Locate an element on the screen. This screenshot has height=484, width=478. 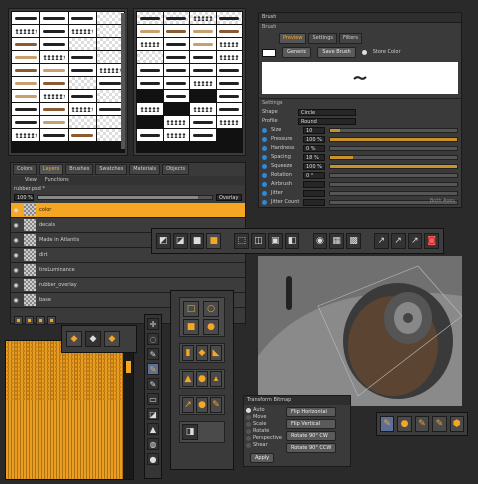
circle-shape-icon: ○ is located at coordinates (211, 309).